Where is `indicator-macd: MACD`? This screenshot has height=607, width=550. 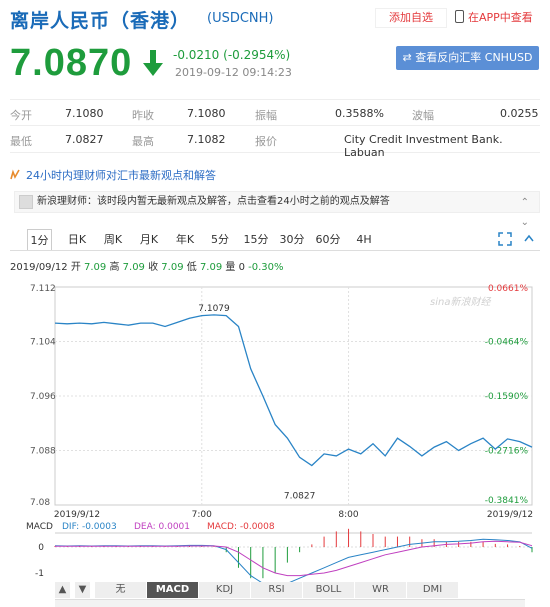
indicator-macd: MACD is located at coordinates (173, 590).